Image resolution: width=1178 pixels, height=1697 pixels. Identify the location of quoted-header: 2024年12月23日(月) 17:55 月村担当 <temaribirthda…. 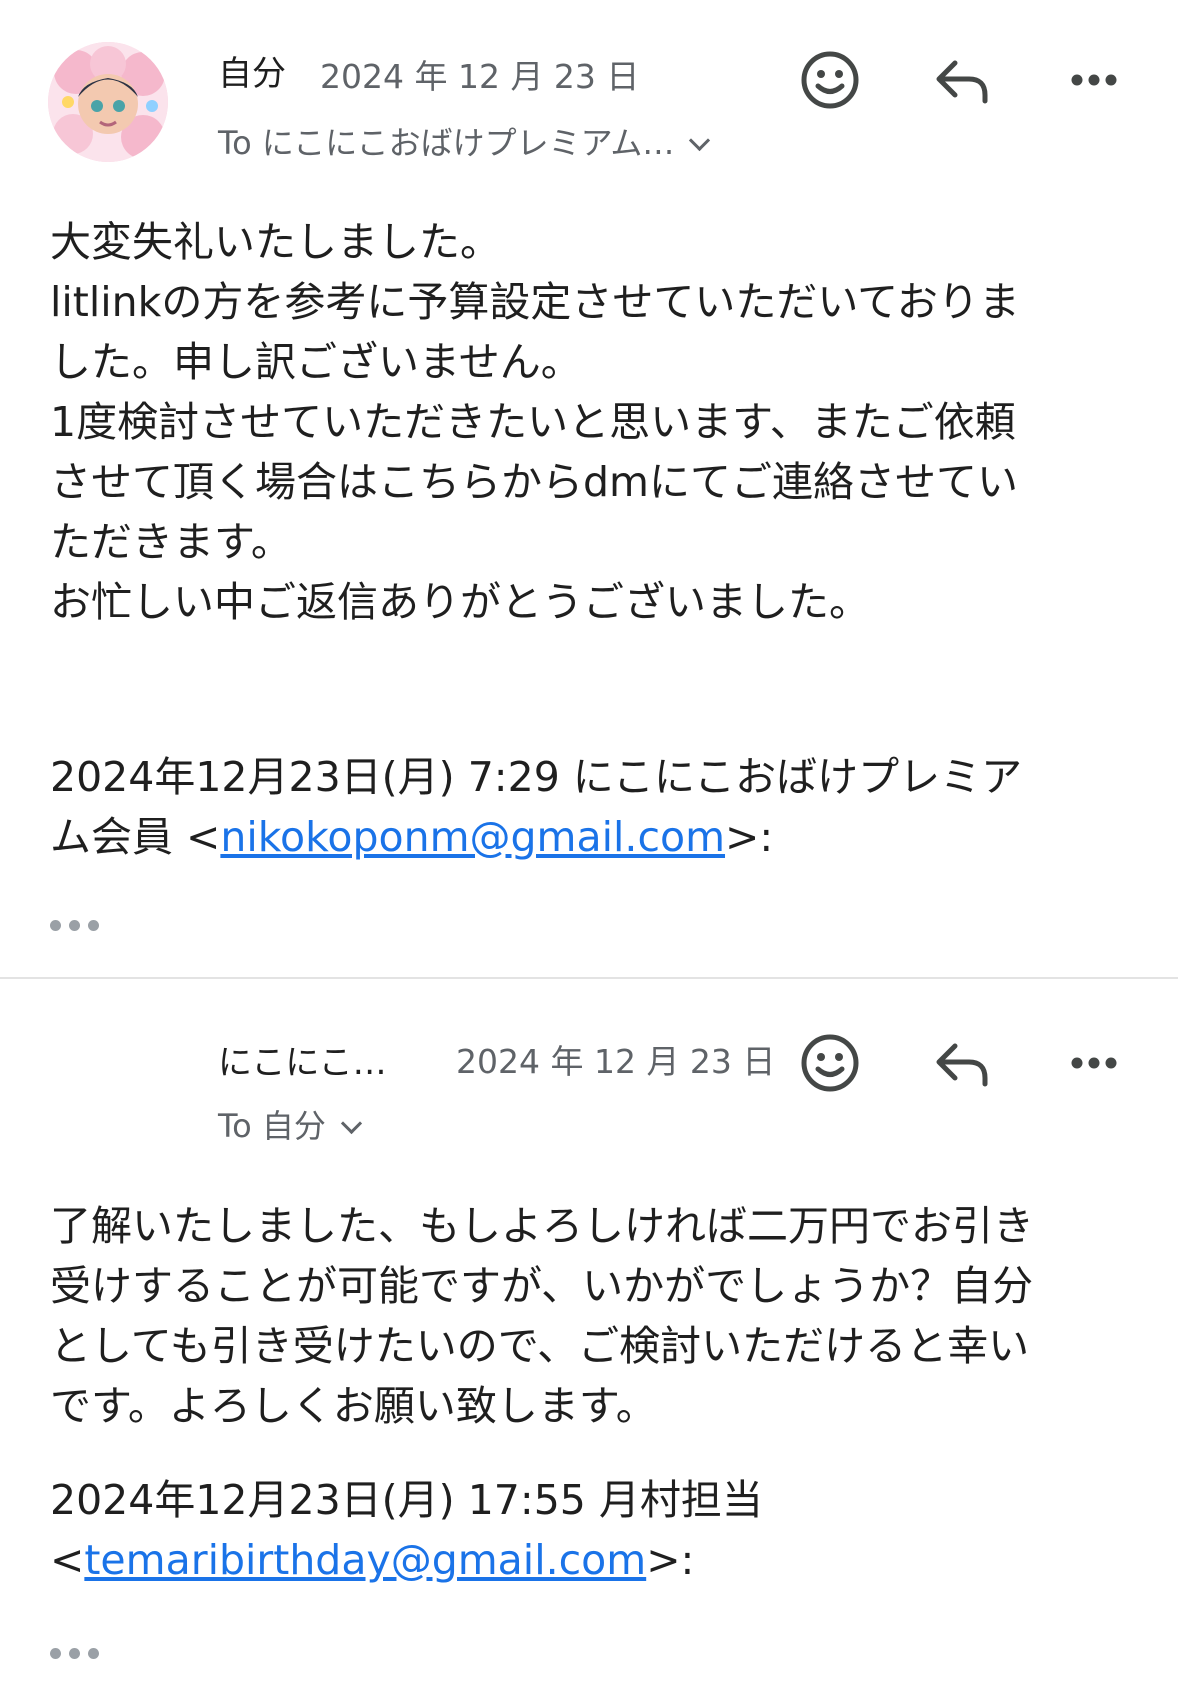
(590, 1530).